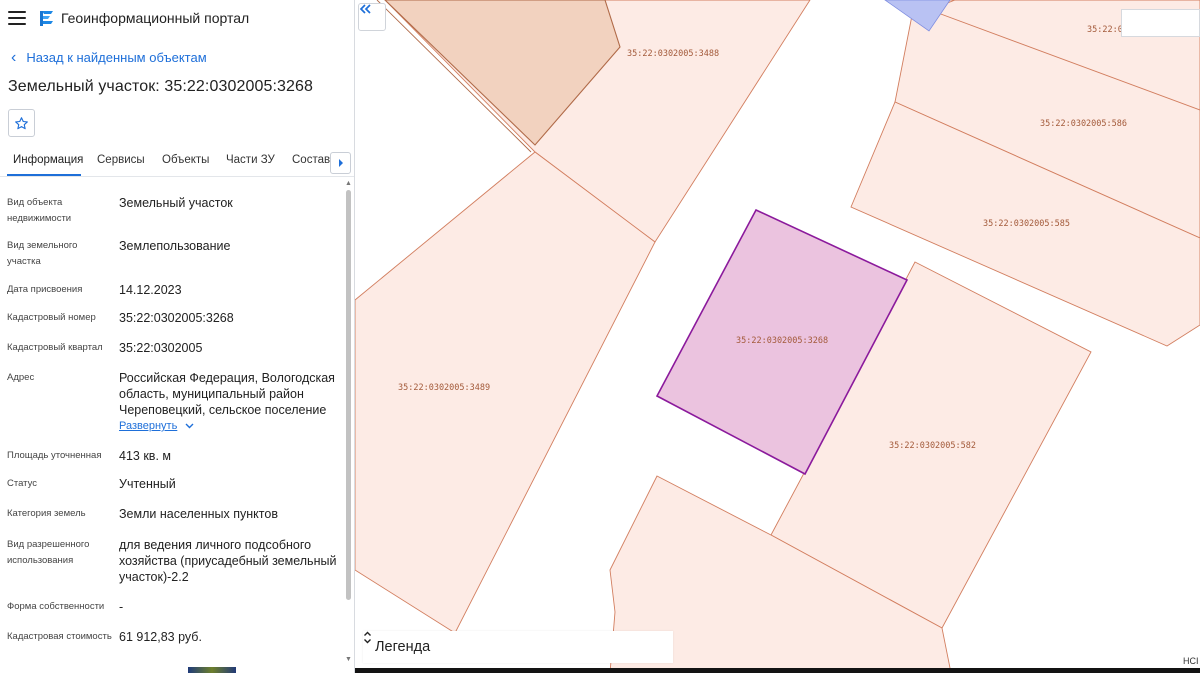 The height and width of the screenshot is (673, 1200). I want to click on chevron-left-icon: ‹, so click(14, 57).